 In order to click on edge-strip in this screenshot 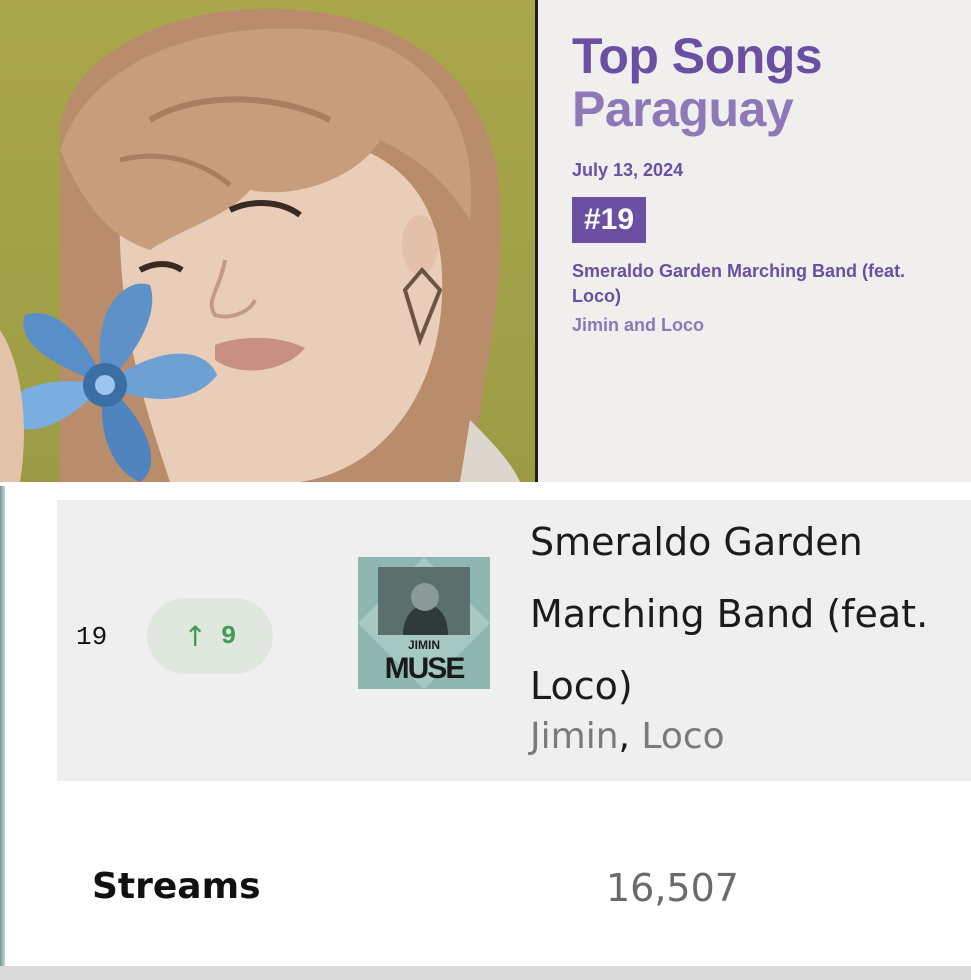, I will do `click(2, 726)`.